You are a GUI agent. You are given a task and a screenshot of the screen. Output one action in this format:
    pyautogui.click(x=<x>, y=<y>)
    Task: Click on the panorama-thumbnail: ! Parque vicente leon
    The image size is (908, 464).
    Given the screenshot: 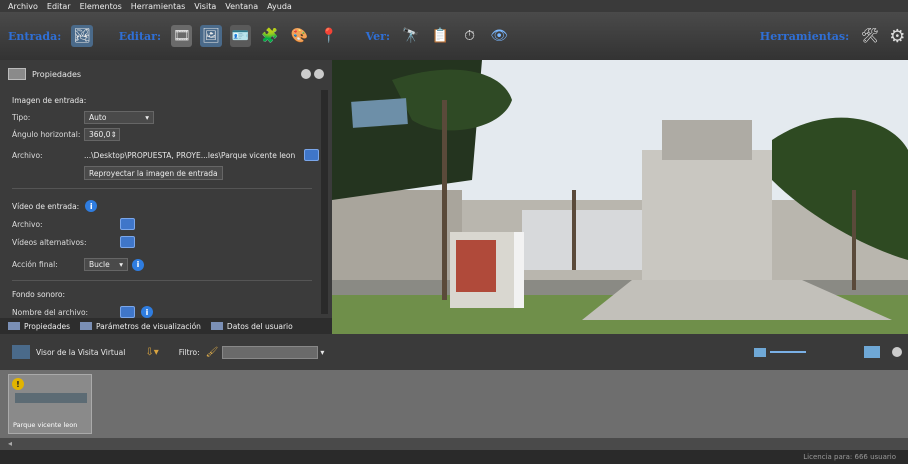 What is the action you would take?
    pyautogui.click(x=50, y=404)
    